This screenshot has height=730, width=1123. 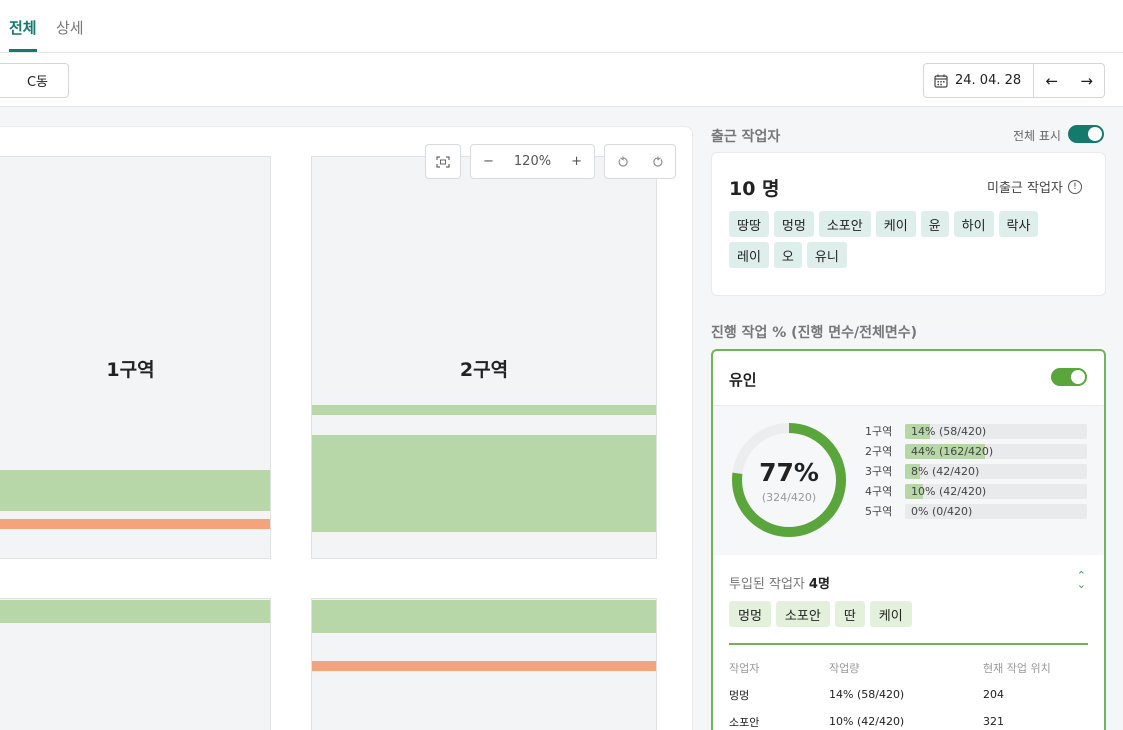 What do you see at coordinates (1081, 580) in the screenshot?
I see `expand-collapse-icon: ⌃ ⌄` at bounding box center [1081, 580].